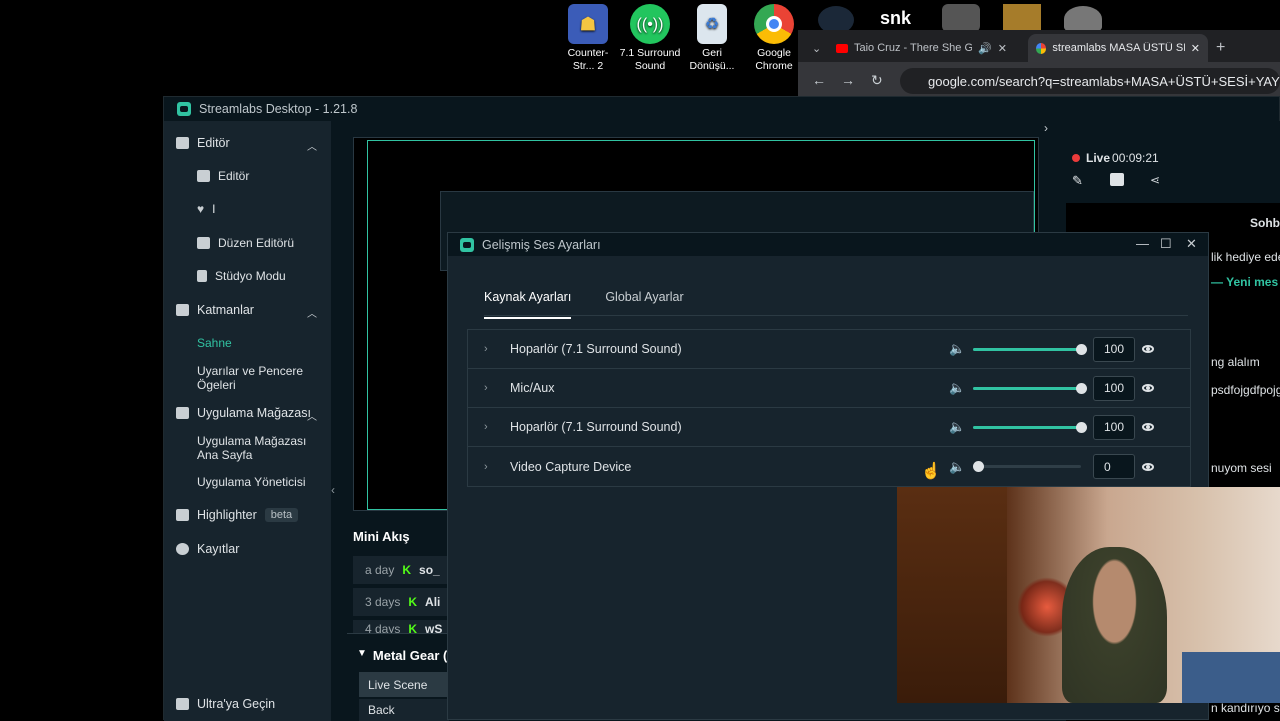 The width and height of the screenshot is (1280, 721). Describe the element at coordinates (1265, 223) in the screenshot. I see `chat-header: Sohb` at that location.